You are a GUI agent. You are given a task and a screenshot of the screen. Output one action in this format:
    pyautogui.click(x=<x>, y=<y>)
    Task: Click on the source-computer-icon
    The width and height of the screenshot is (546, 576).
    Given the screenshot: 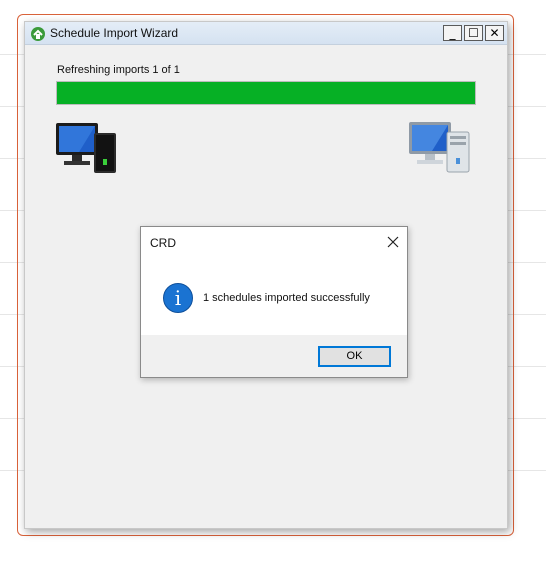 What is the action you would take?
    pyautogui.click(x=86, y=148)
    